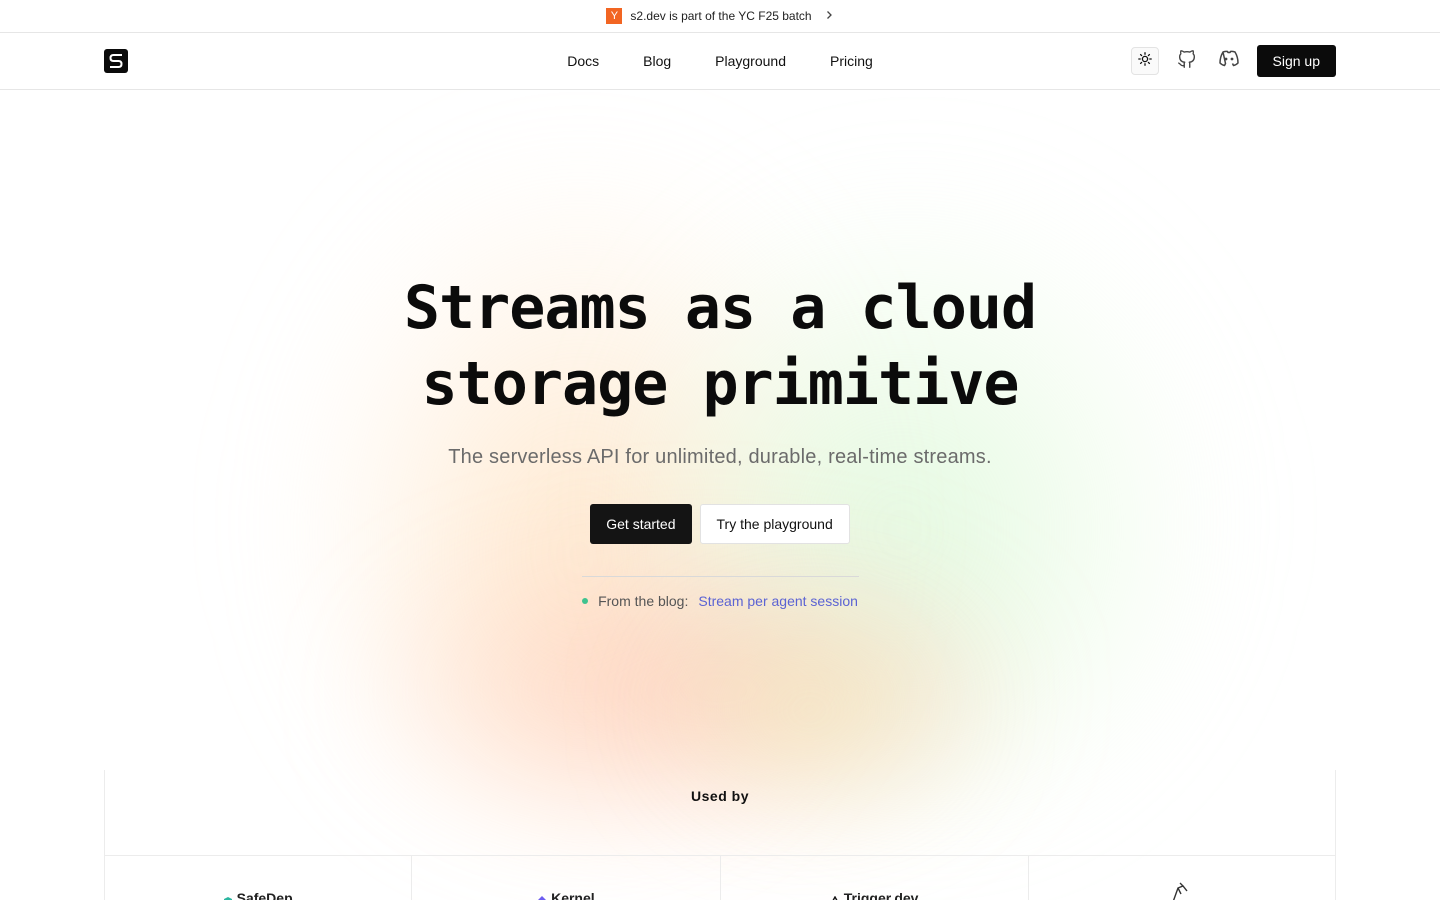 This screenshot has height=900, width=1440. Describe the element at coordinates (116, 61) in the screenshot. I see `s2-logo-icon` at that location.